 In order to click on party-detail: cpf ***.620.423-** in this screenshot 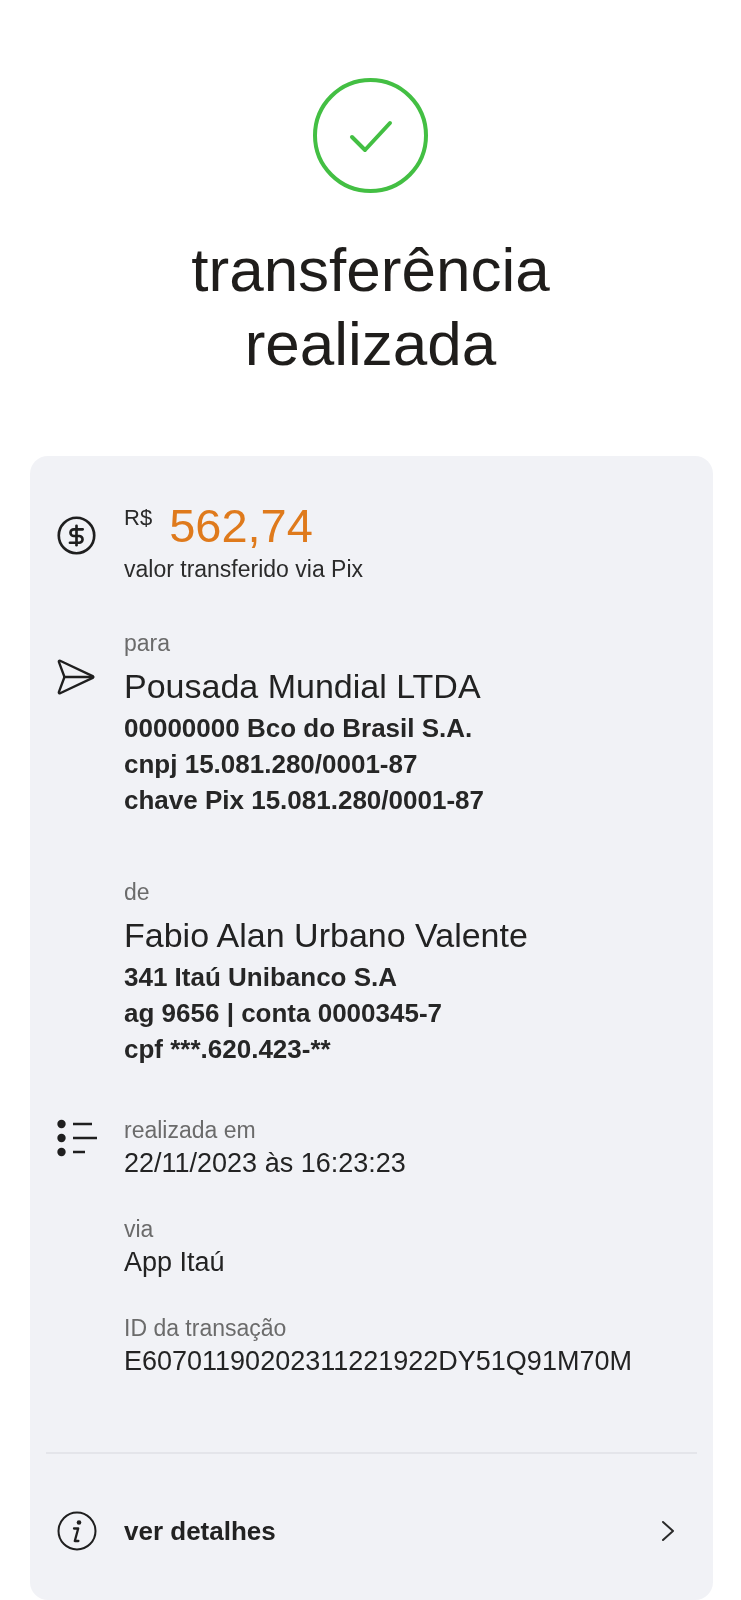, I will do `click(228, 1049)`.